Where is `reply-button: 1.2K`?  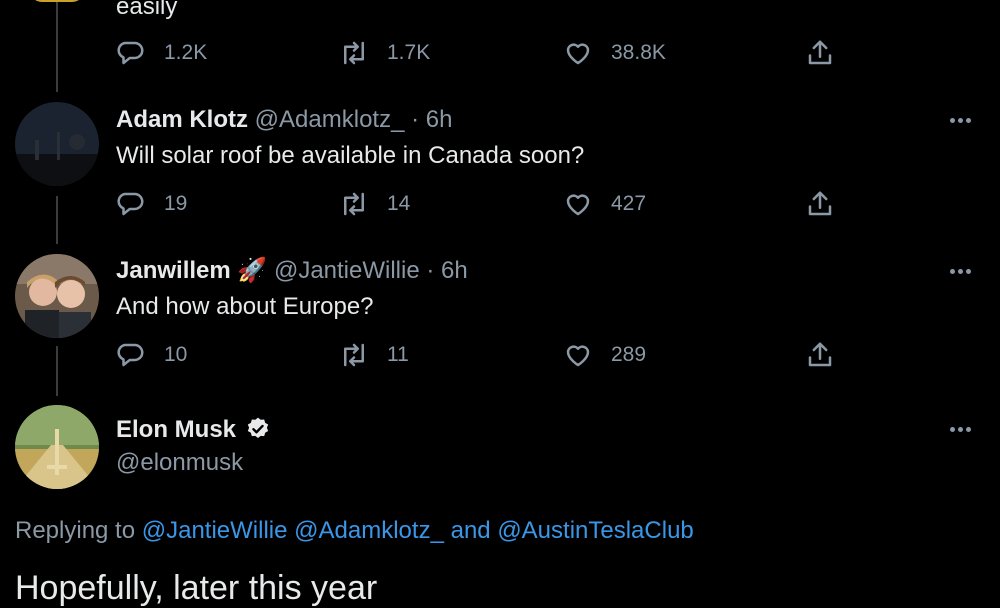 reply-button: 1.2K is located at coordinates (161, 53).